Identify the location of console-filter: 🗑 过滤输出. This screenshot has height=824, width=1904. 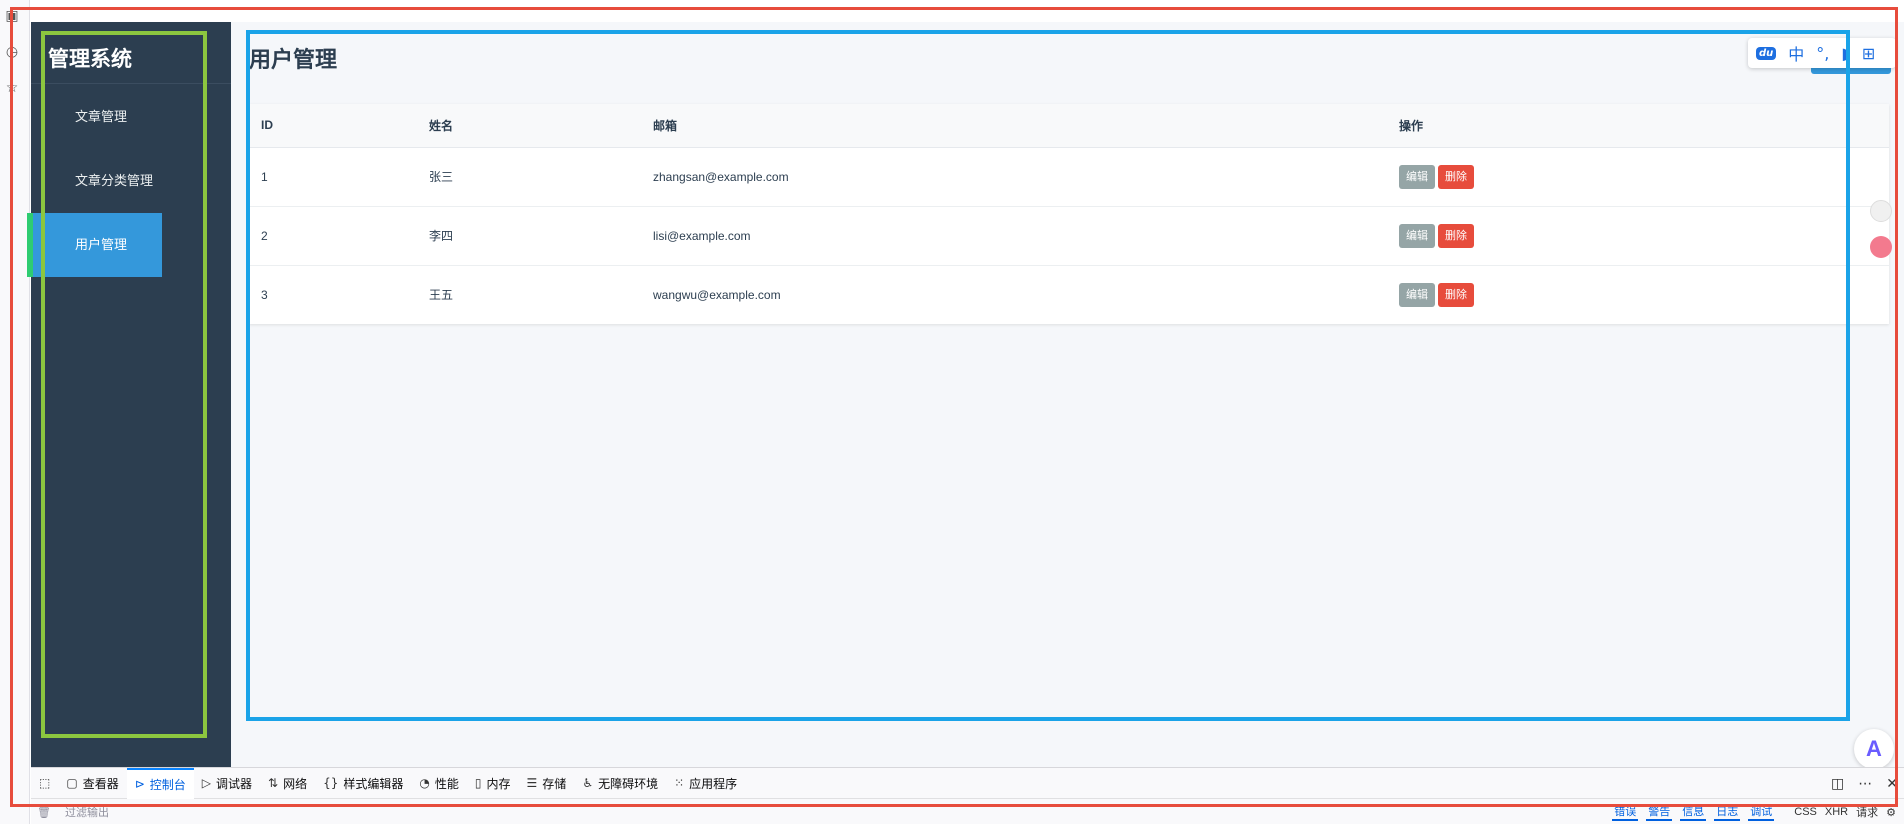
(73, 812).